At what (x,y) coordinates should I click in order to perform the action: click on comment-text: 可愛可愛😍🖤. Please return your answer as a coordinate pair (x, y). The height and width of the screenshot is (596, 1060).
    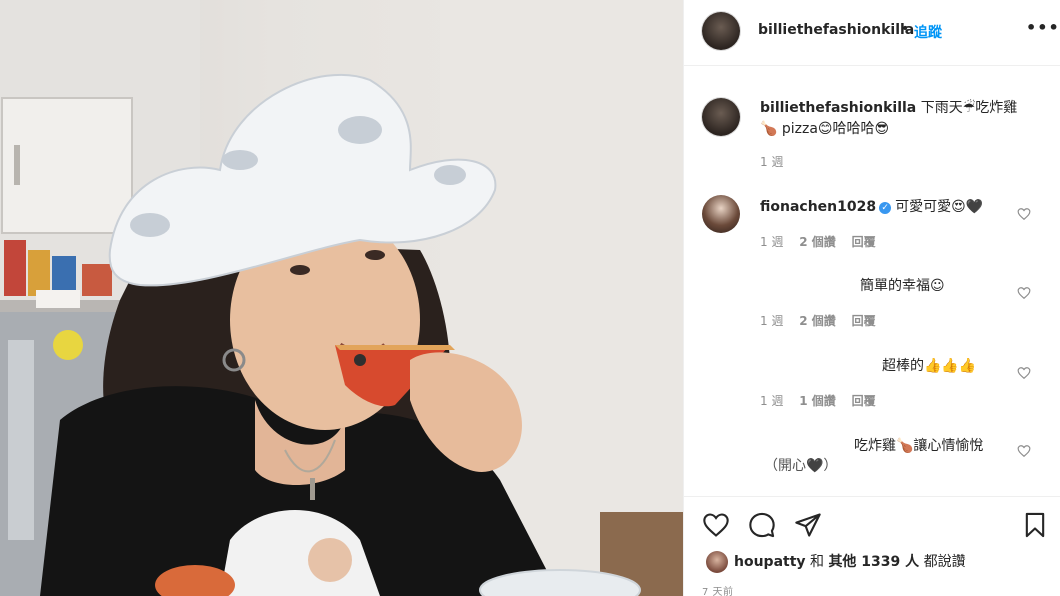
    Looking at the image, I should click on (939, 207).